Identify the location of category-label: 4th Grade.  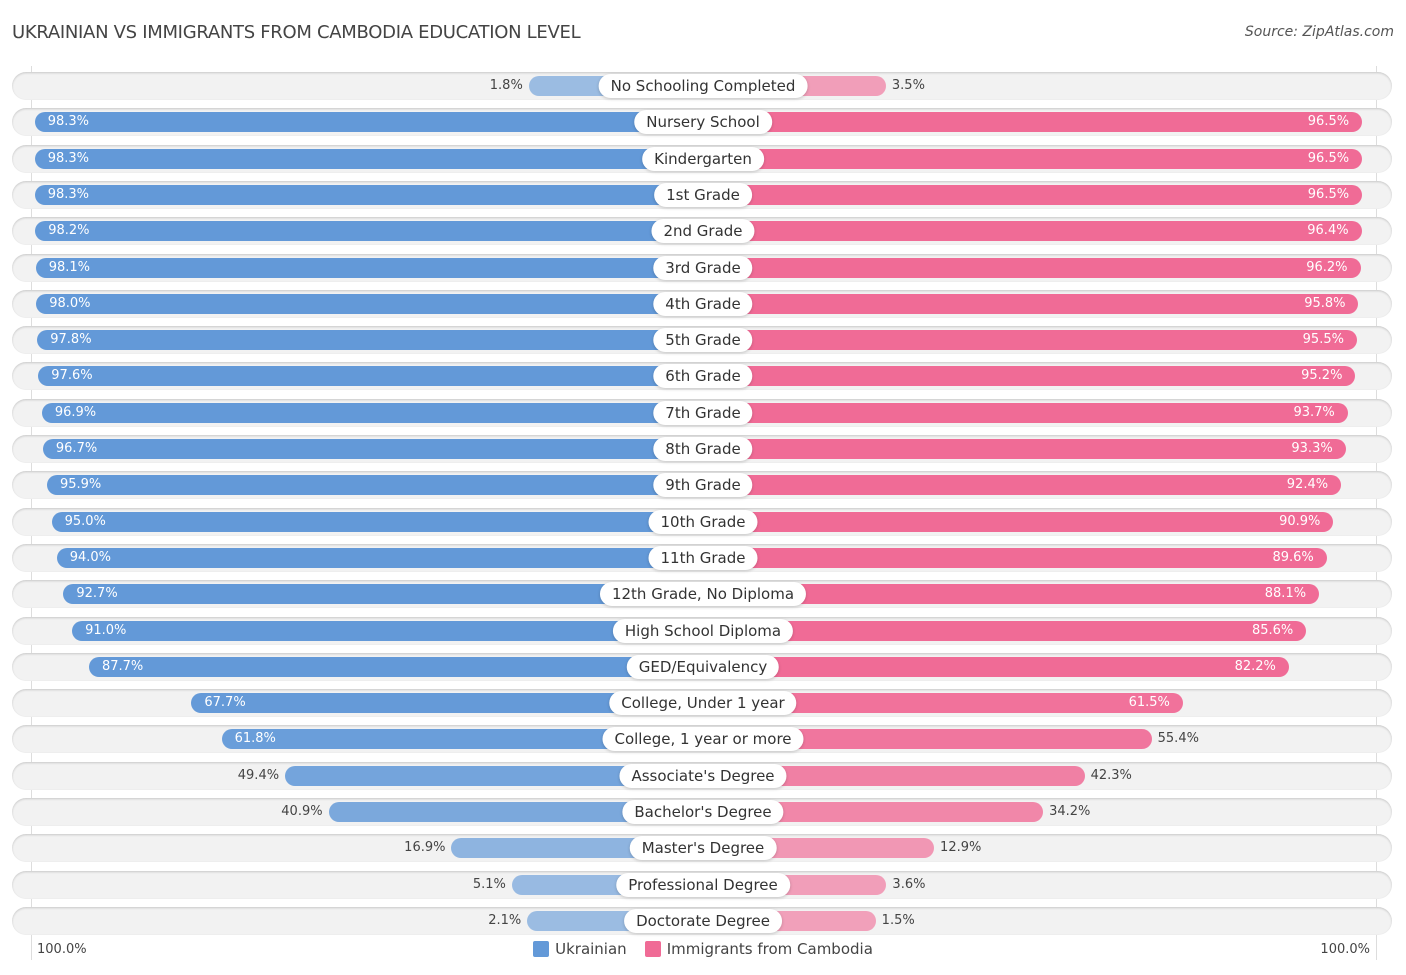
(703, 303).